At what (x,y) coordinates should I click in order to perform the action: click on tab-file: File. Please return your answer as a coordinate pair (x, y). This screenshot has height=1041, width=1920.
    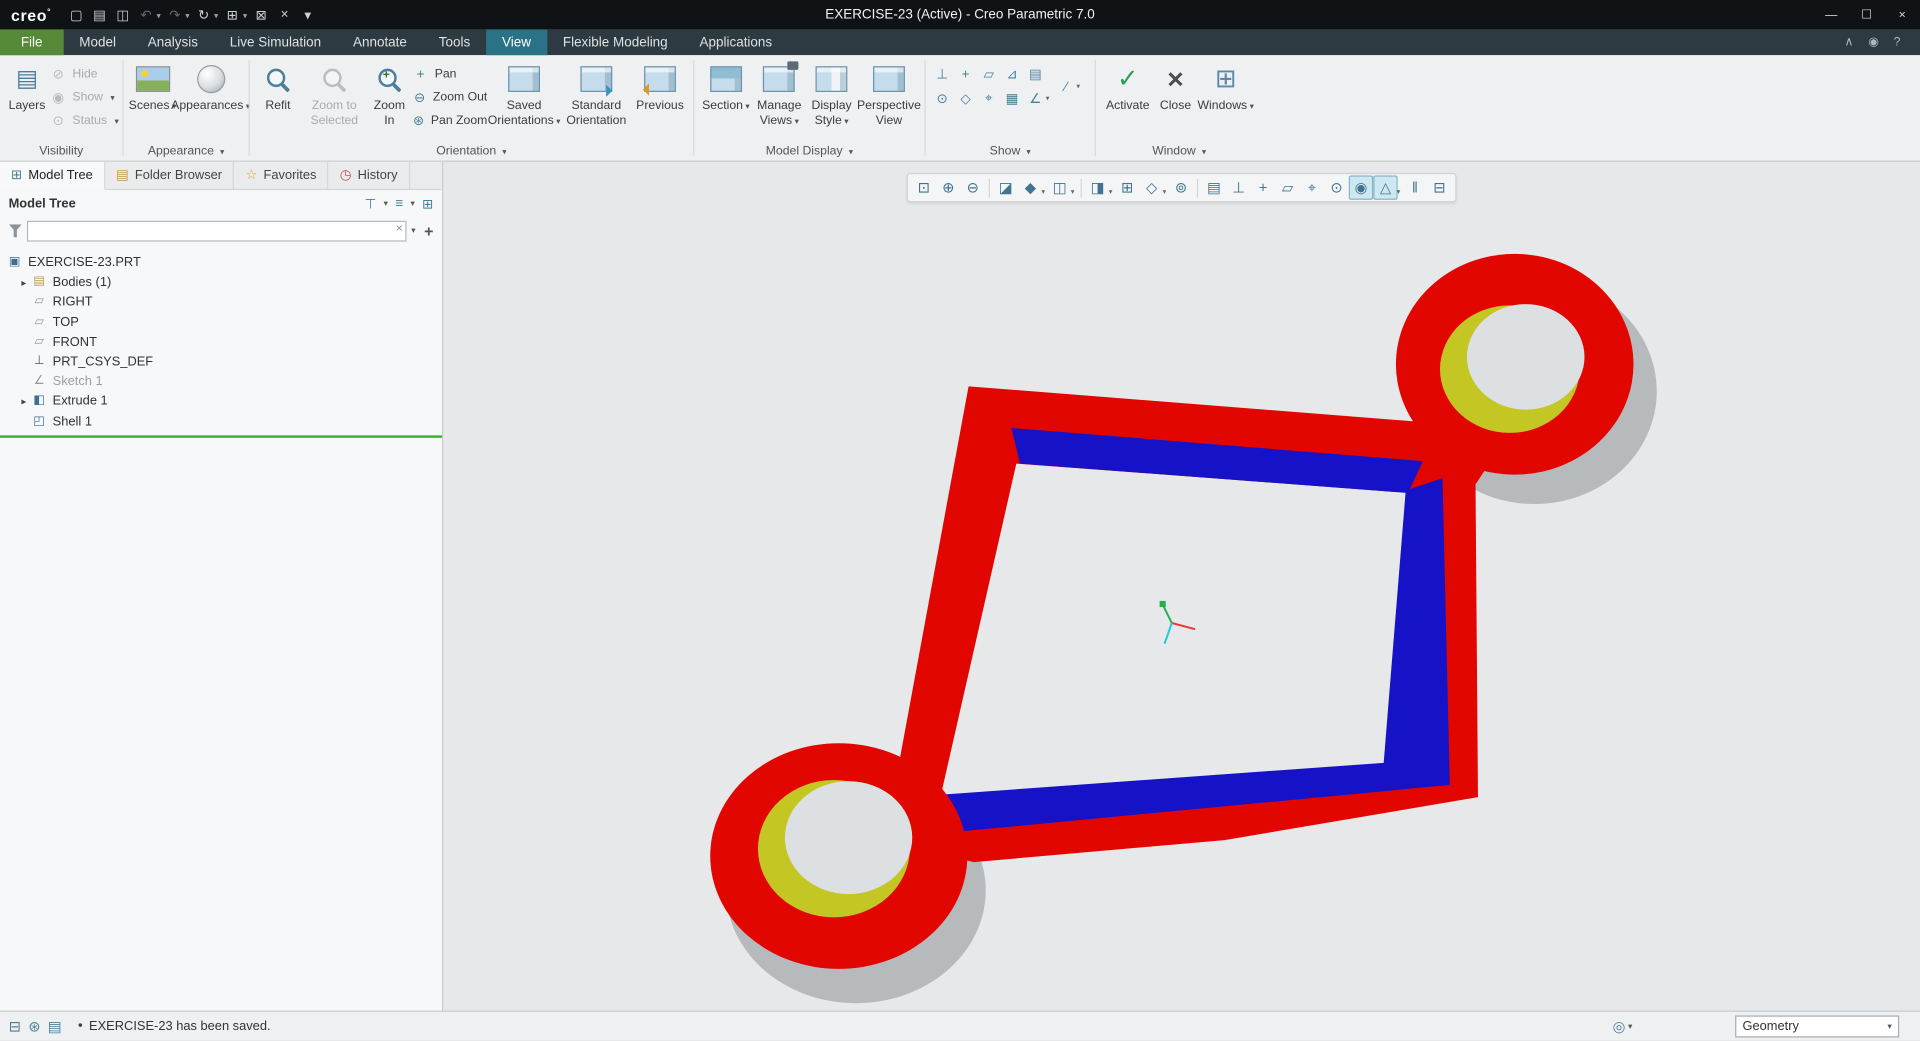
    Looking at the image, I should click on (32, 42).